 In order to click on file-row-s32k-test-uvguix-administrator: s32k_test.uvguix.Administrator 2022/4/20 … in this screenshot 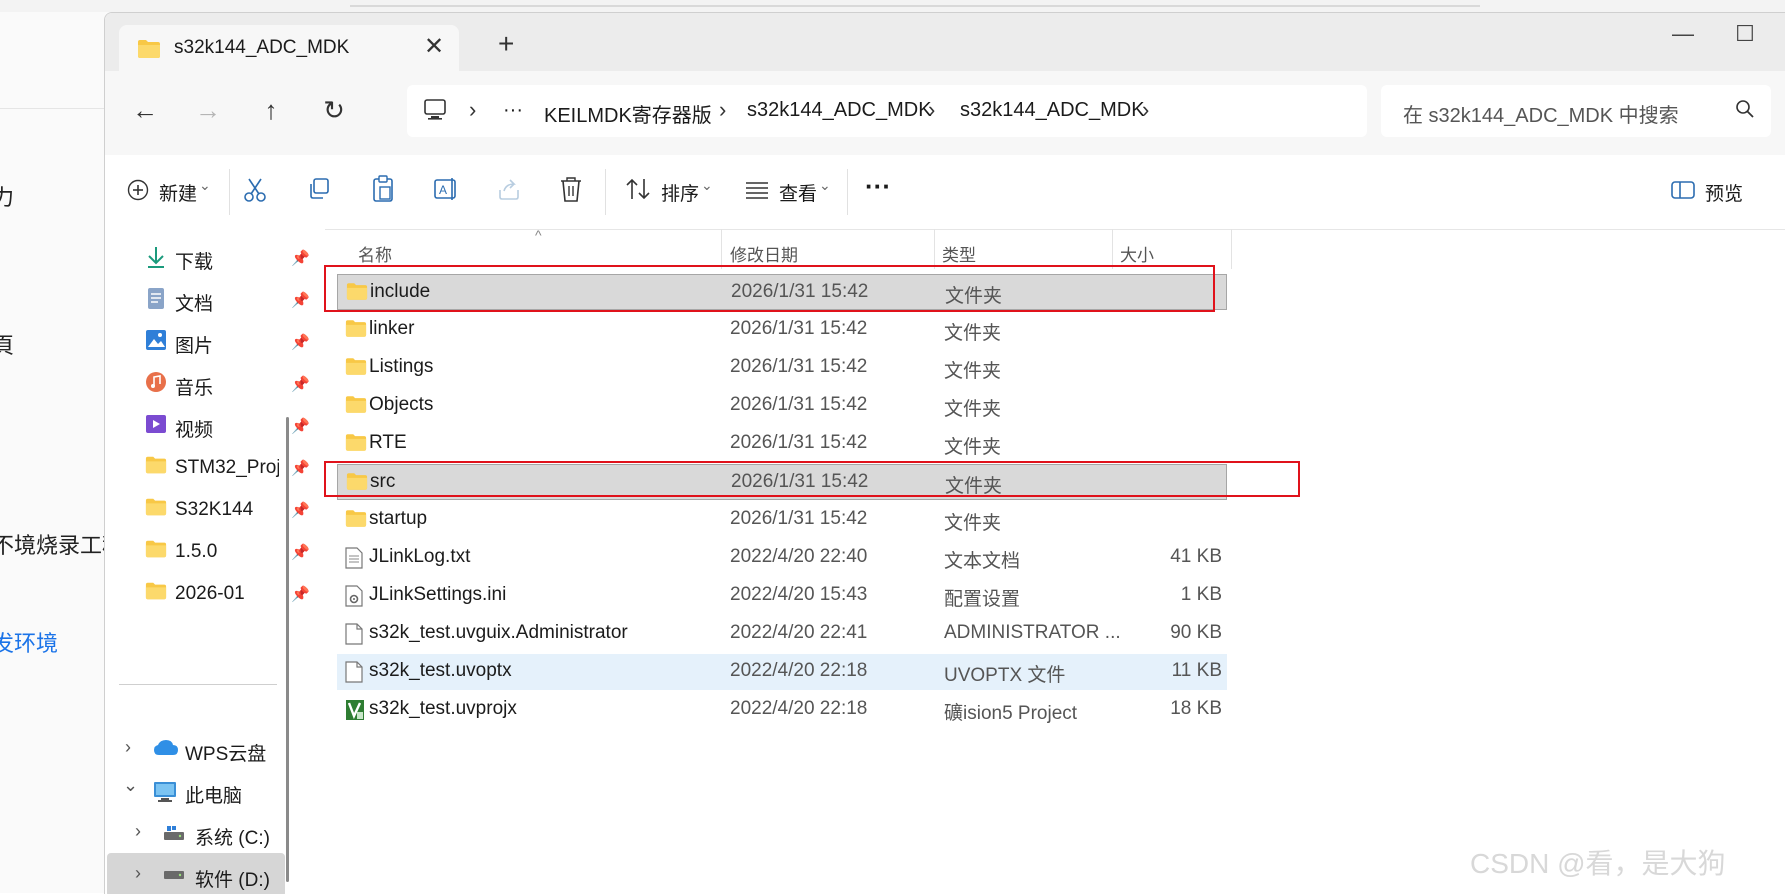, I will do `click(782, 634)`.